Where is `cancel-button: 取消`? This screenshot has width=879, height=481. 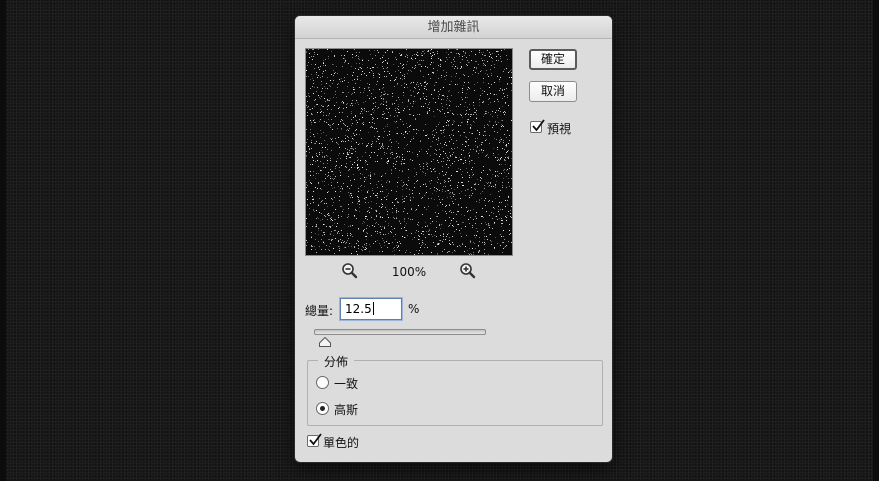 cancel-button: 取消 is located at coordinates (553, 91).